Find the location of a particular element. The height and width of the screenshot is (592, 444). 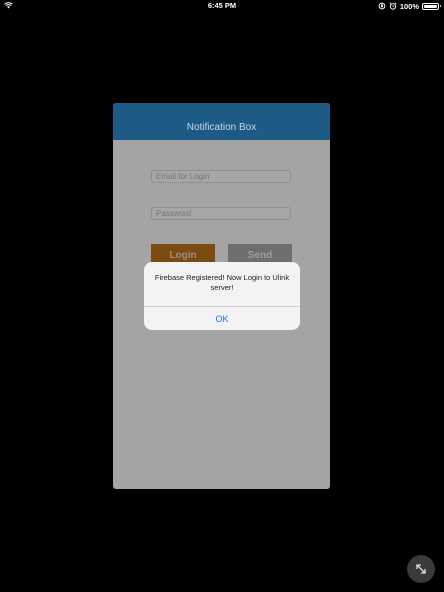

expand-button is located at coordinates (421, 569).